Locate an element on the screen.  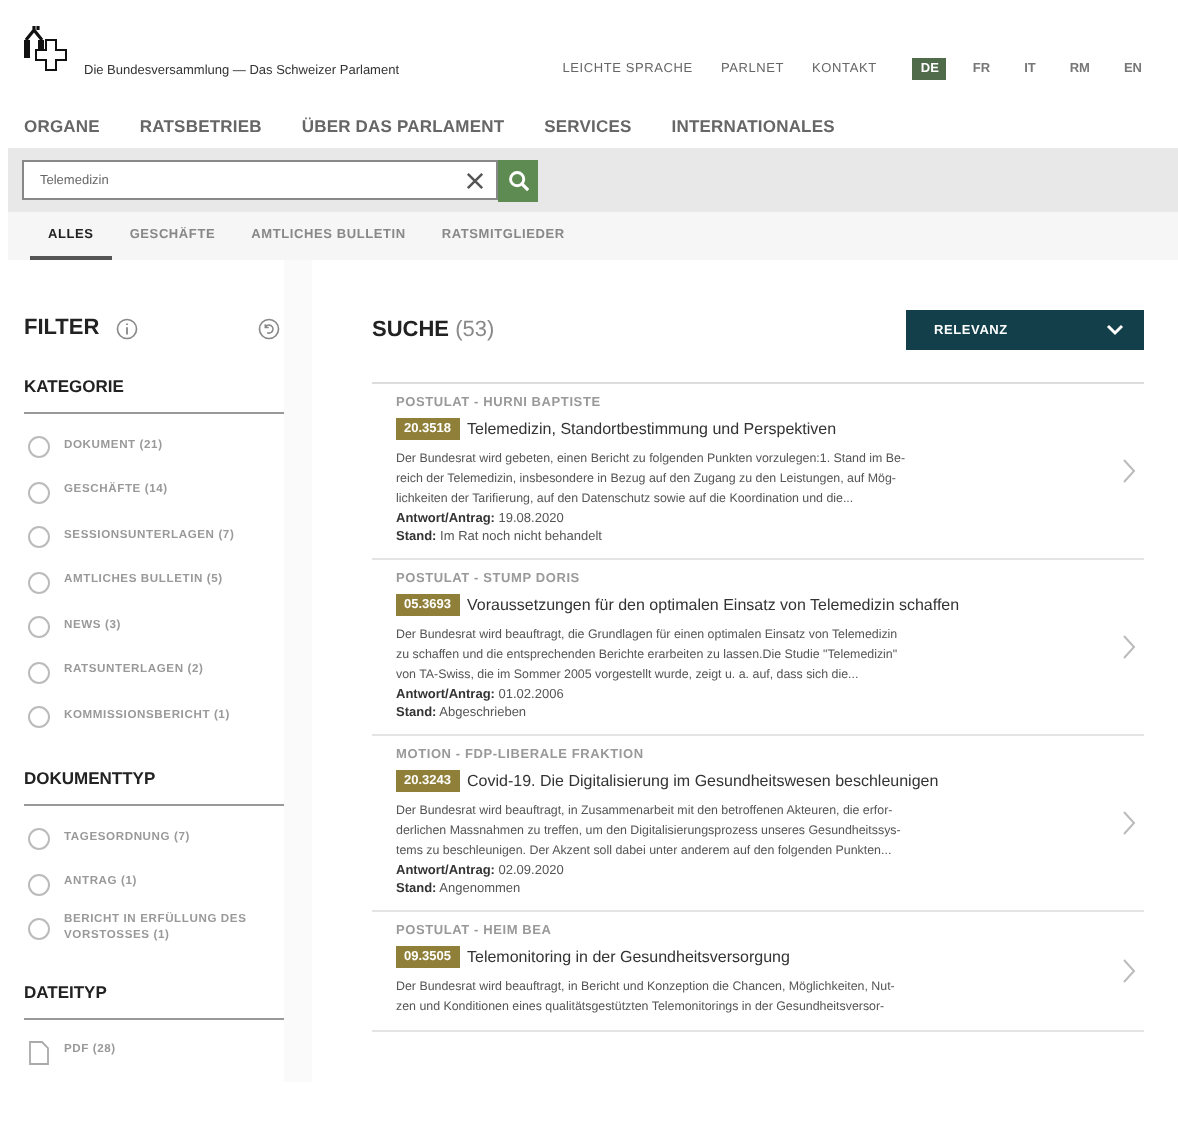
filter-group-title: DOKUMENTTYP is located at coordinates (154, 787).